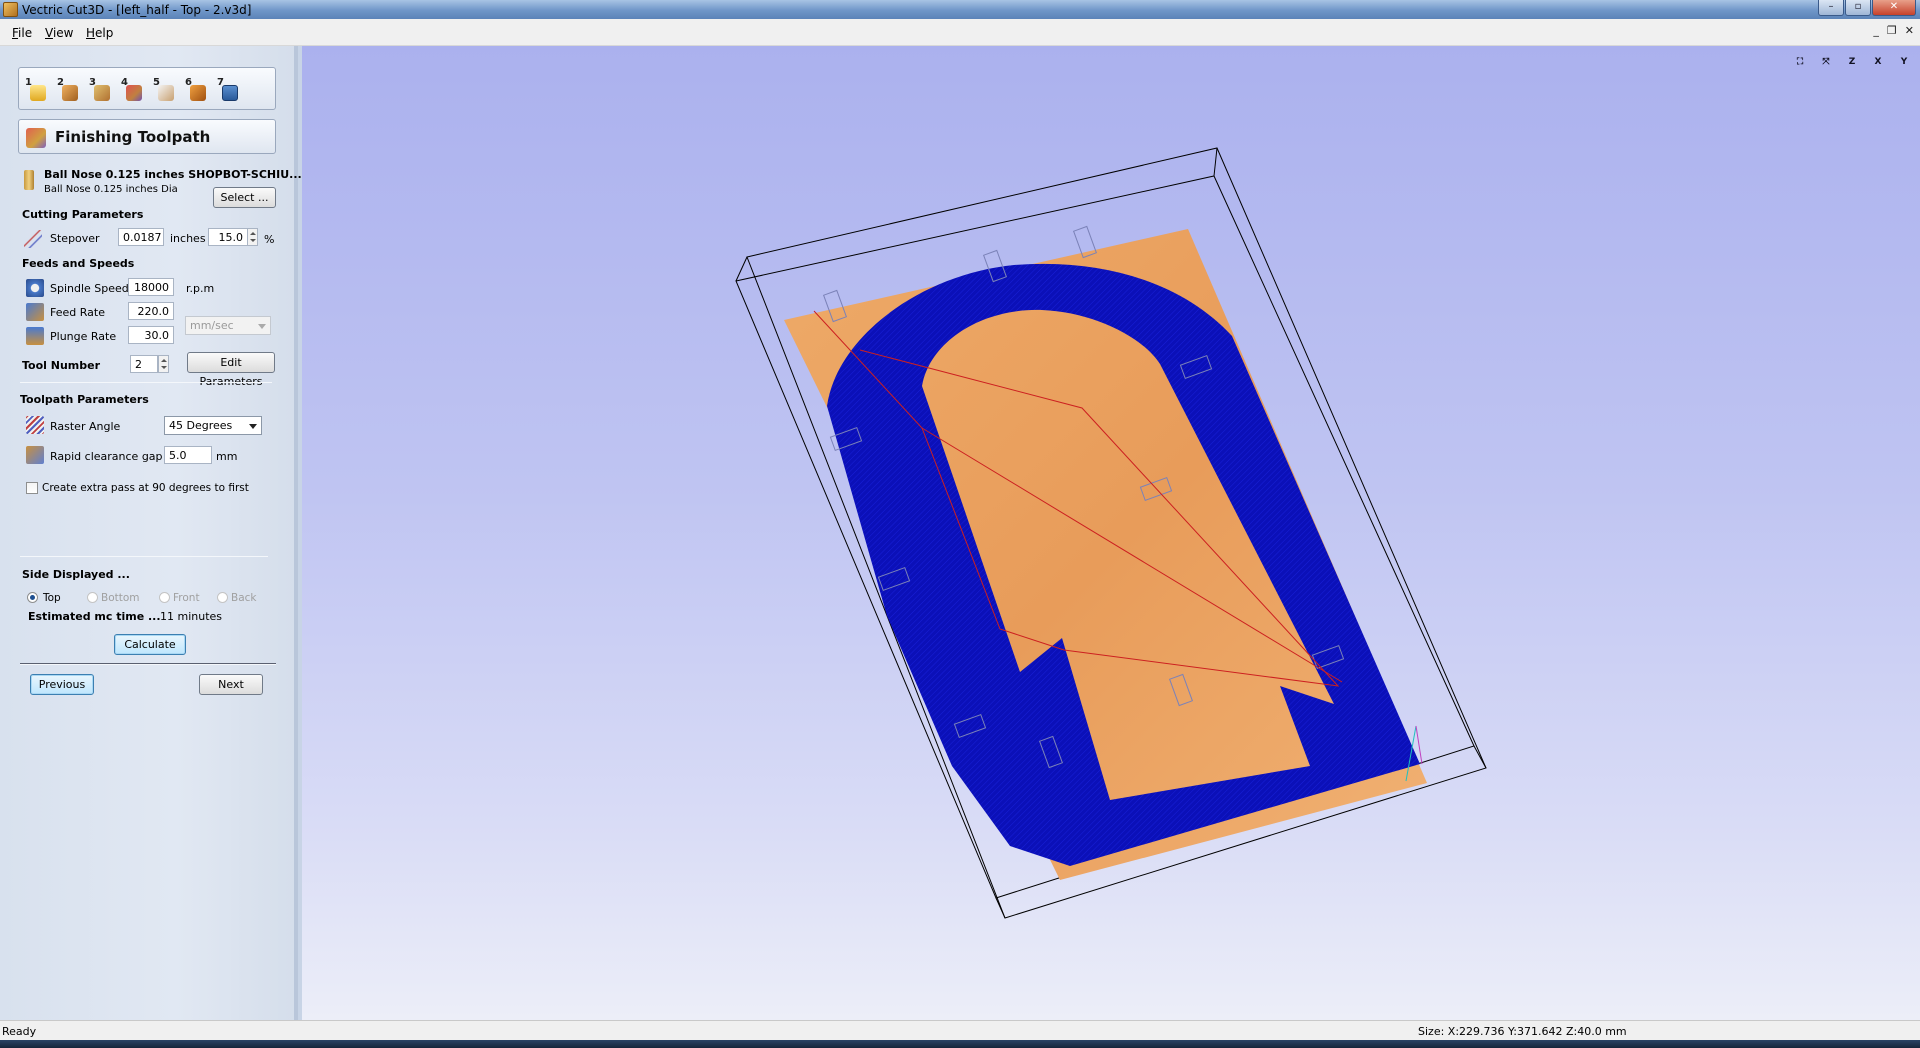 The height and width of the screenshot is (1048, 1920). I want to click on spindle-speed-icon, so click(35, 288).